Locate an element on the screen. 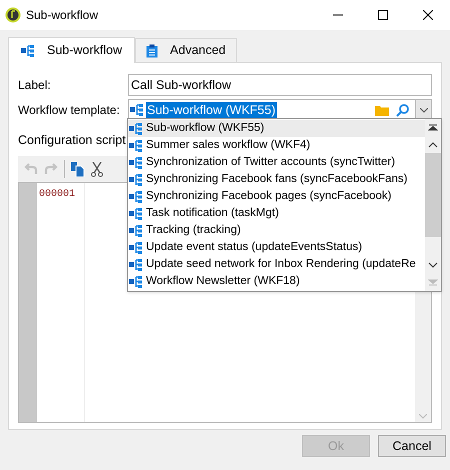  dropdown-item: Tracking (tracking) is located at coordinates (276, 230).